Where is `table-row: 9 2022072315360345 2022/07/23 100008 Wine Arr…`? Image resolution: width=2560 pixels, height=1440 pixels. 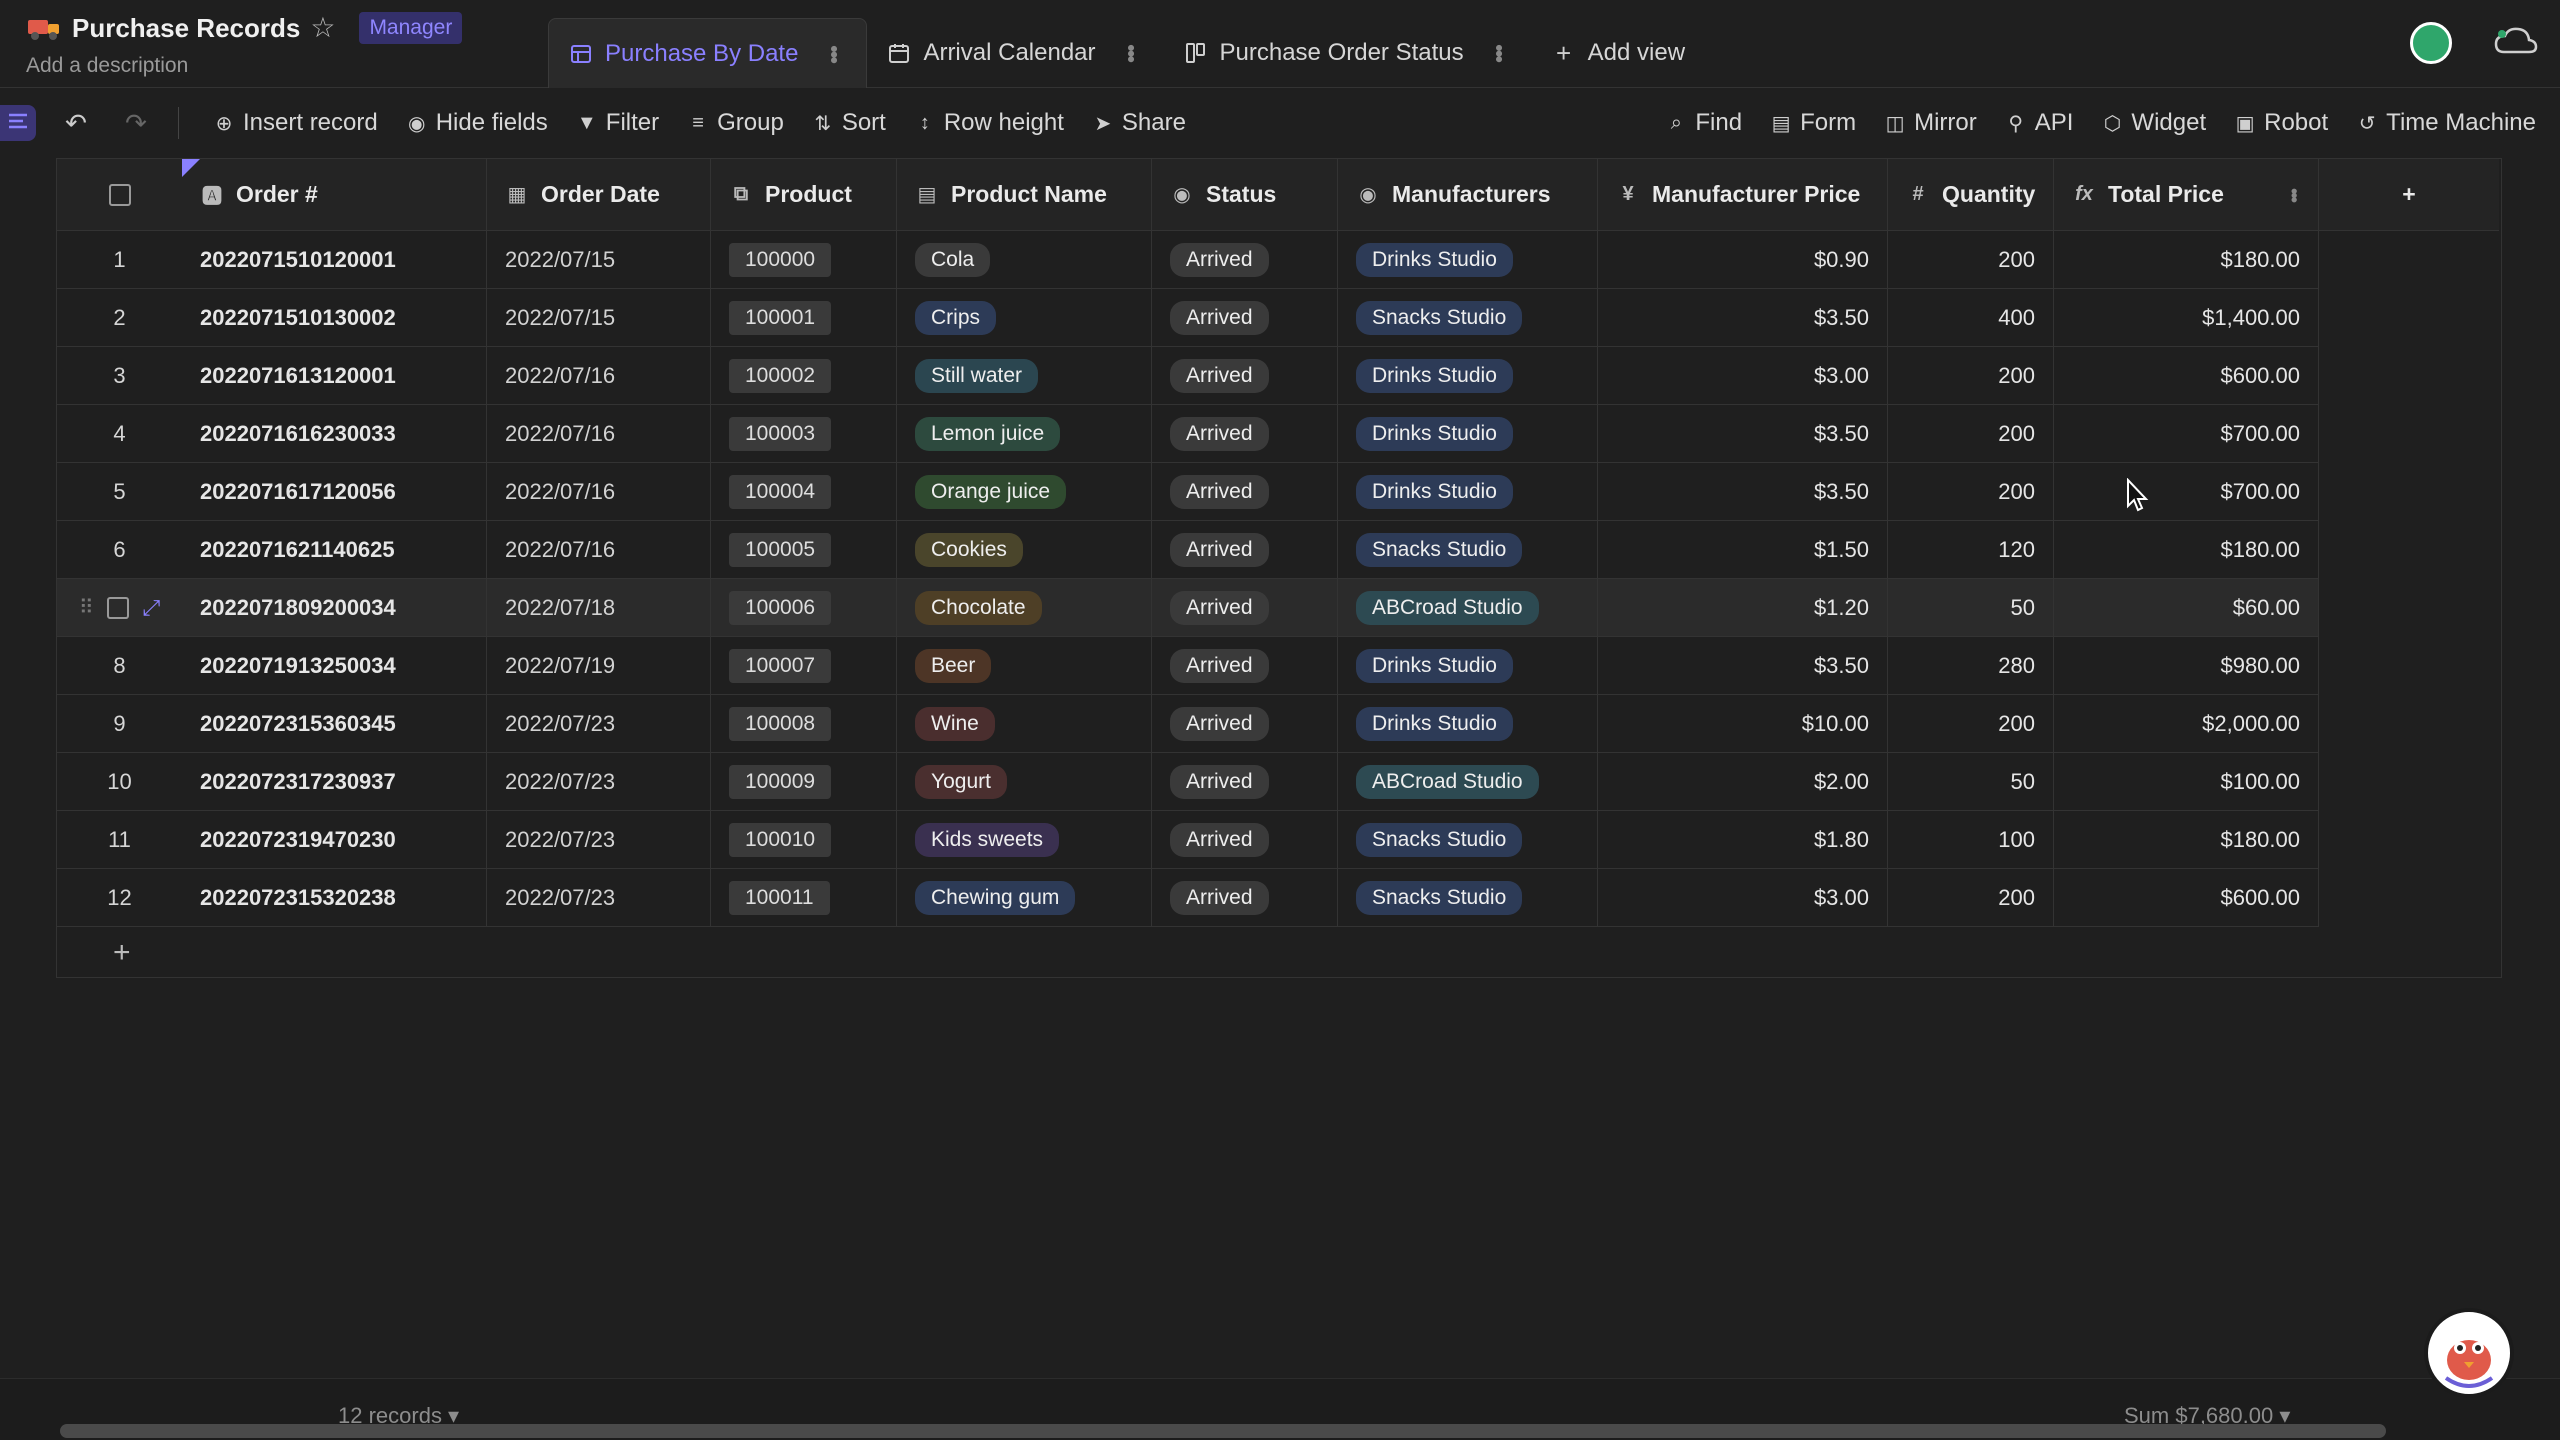
table-row: 9 2022072315360345 2022/07/23 100008 Wine Arr… is located at coordinates (1188, 724).